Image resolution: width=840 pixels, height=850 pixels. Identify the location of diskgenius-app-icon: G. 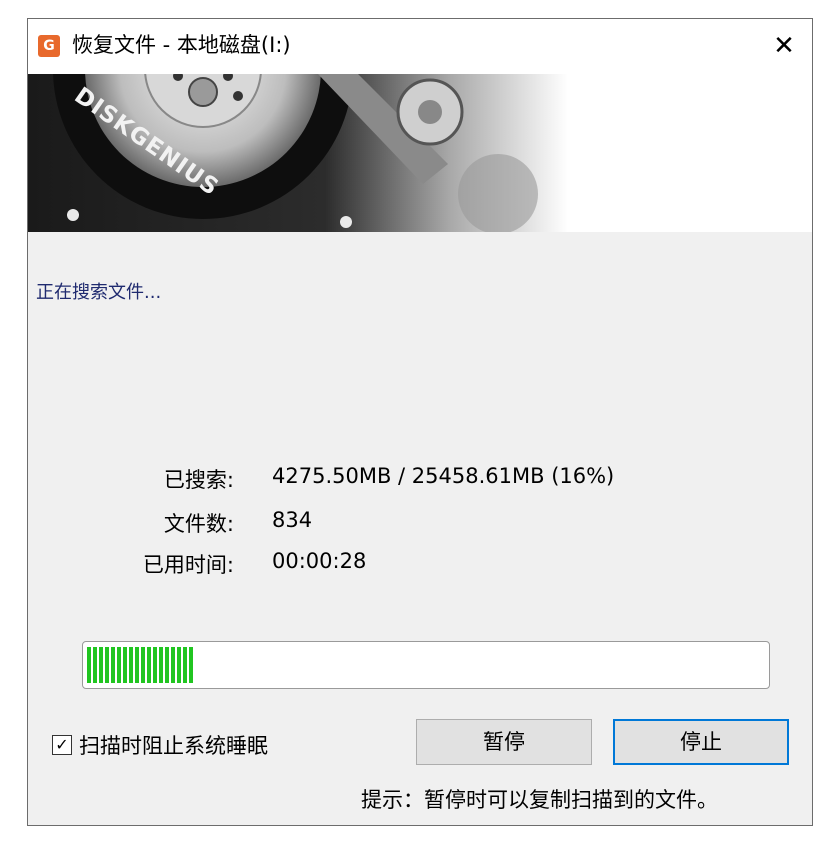
(49, 46).